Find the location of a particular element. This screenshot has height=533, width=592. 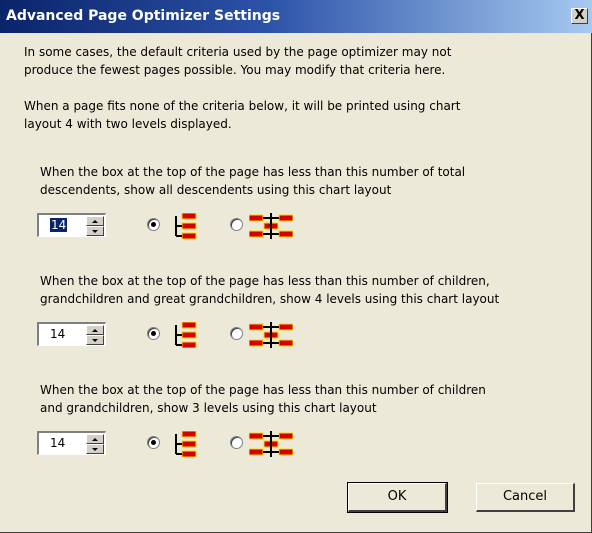

criterion-2-spinner: 14 is located at coordinates (71, 334).